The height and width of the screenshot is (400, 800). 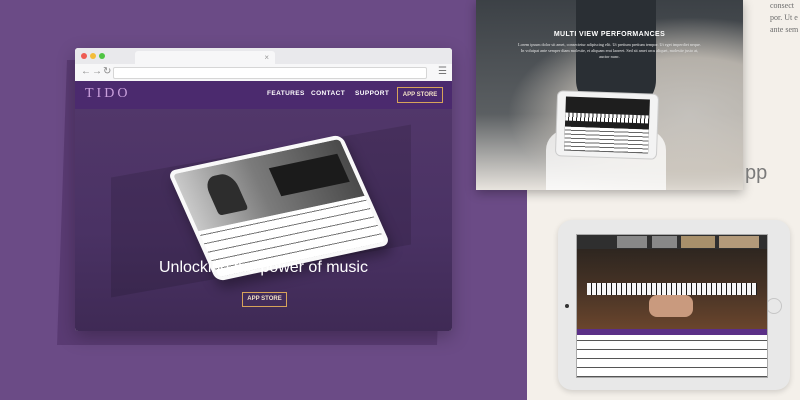 I want to click on partial-line: ante sem, so click(x=784, y=29).